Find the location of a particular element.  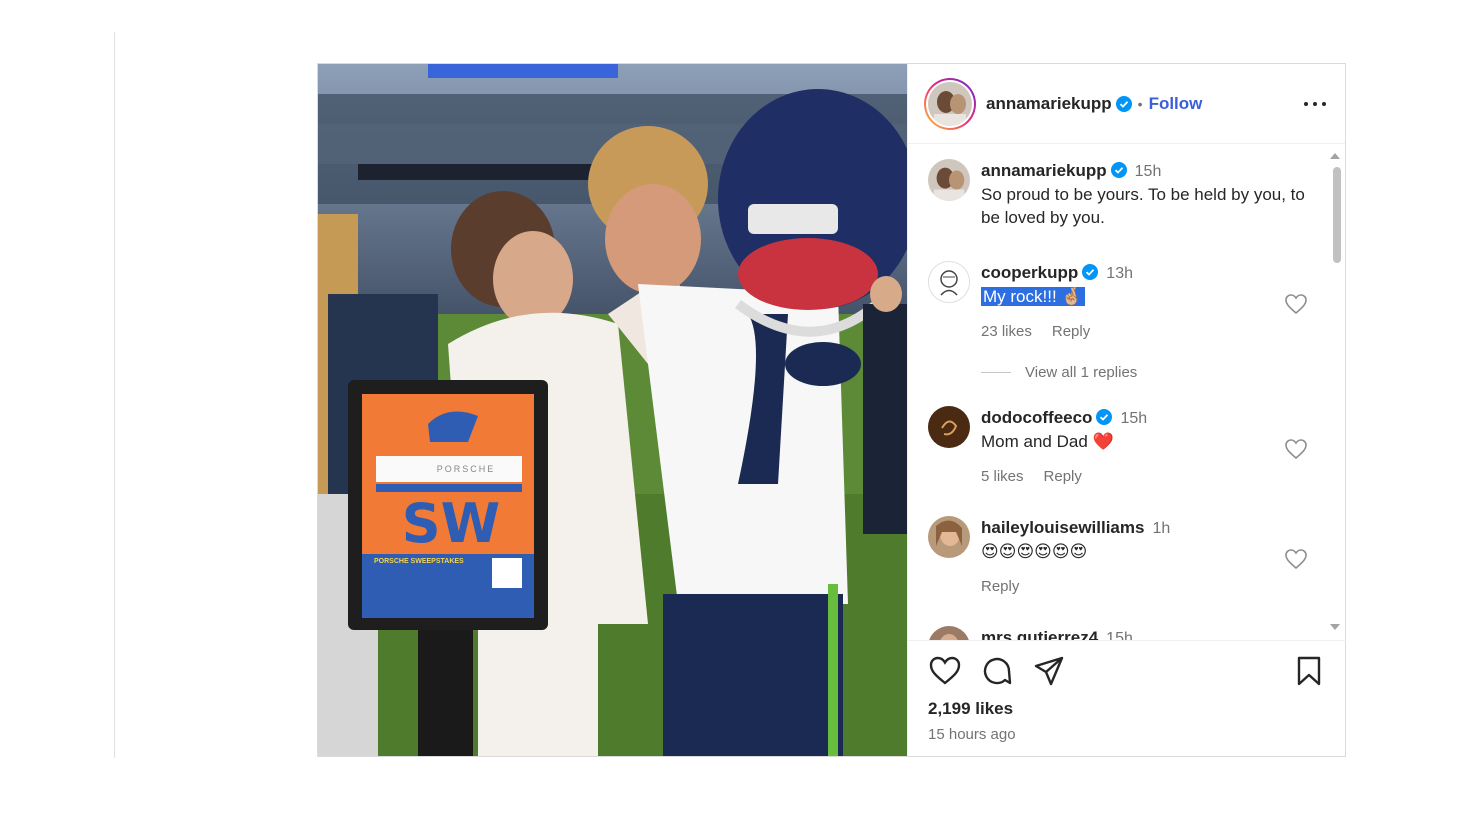

post-timestamp: 15 hours ago is located at coordinates (972, 734).